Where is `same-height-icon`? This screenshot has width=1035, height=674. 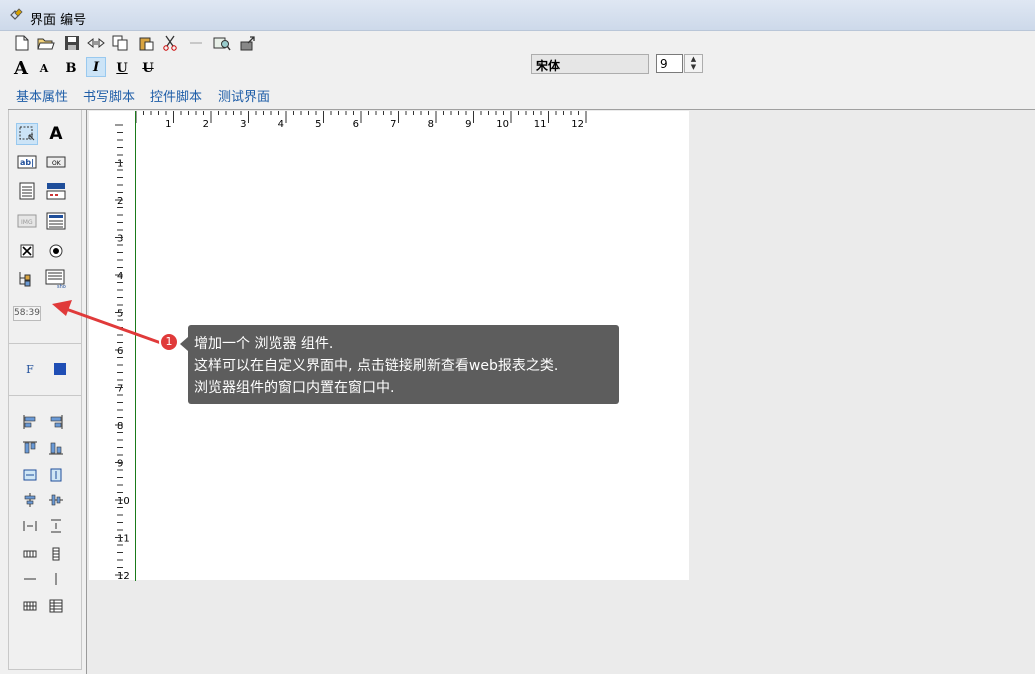 same-height-icon is located at coordinates (56, 475).